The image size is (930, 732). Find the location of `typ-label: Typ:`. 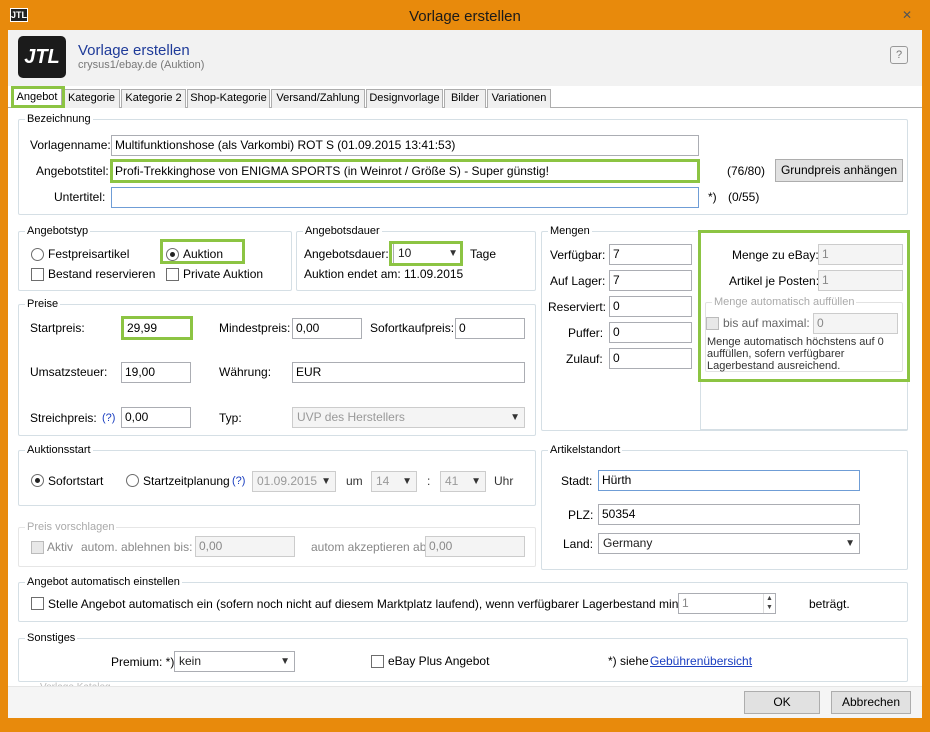

typ-label: Typ: is located at coordinates (230, 418).